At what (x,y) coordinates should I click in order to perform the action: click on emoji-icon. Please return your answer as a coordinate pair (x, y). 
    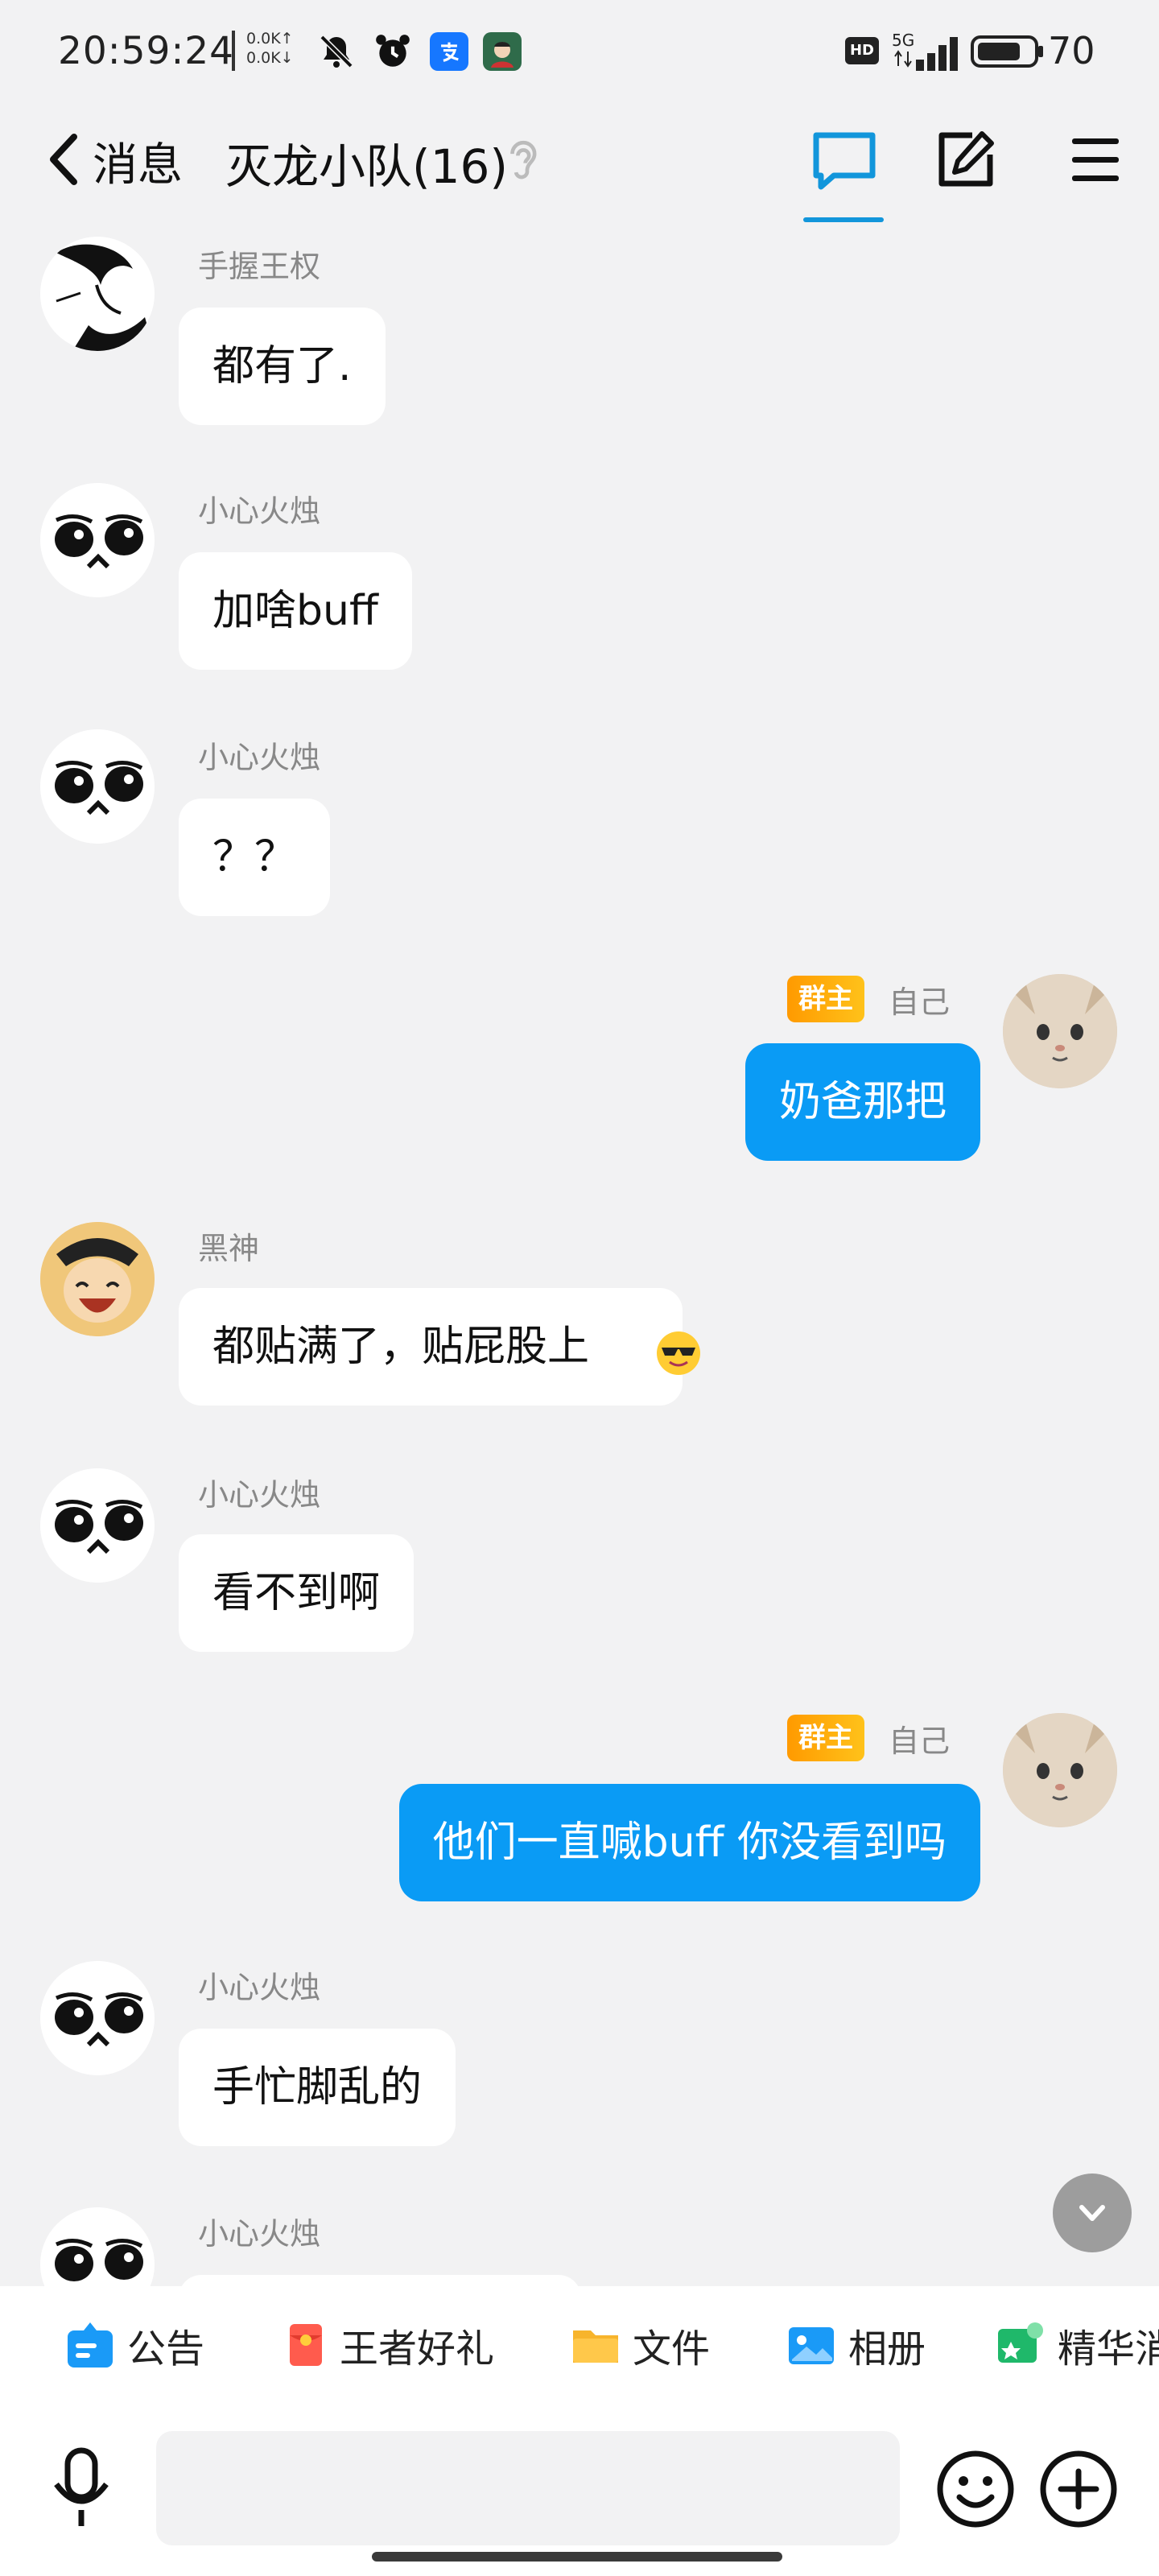
    Looking at the image, I should click on (975, 2489).